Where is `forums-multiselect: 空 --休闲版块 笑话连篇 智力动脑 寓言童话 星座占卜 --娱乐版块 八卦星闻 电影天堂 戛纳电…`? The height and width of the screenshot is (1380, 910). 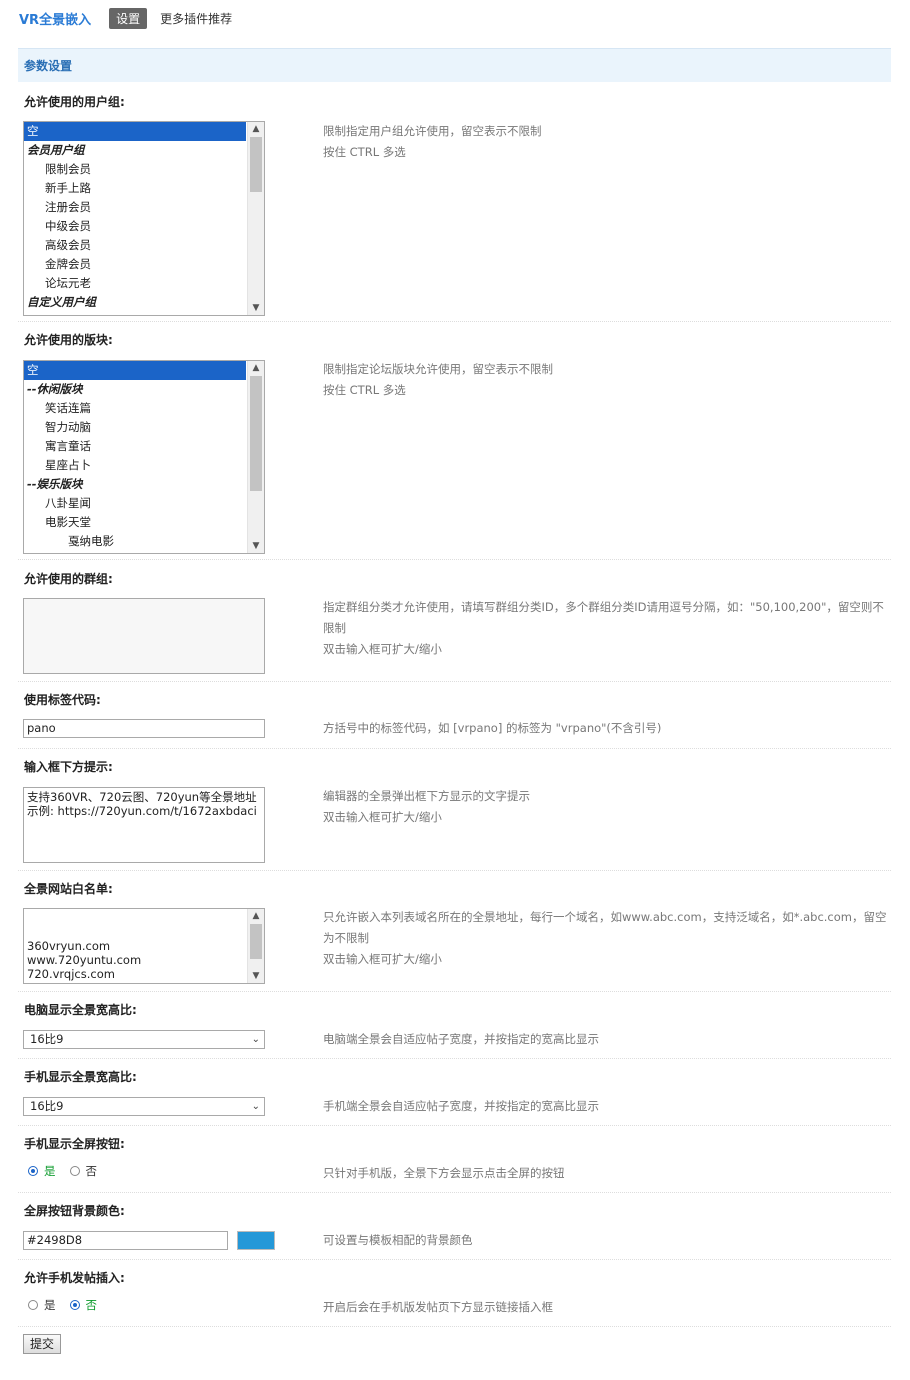 forums-multiselect: 空 --休闲版块 笑话连篇 智力动脑 寓言童话 星座占卜 --娱乐版块 八卦星闻 电影天堂 戛纳电… is located at coordinates (144, 457).